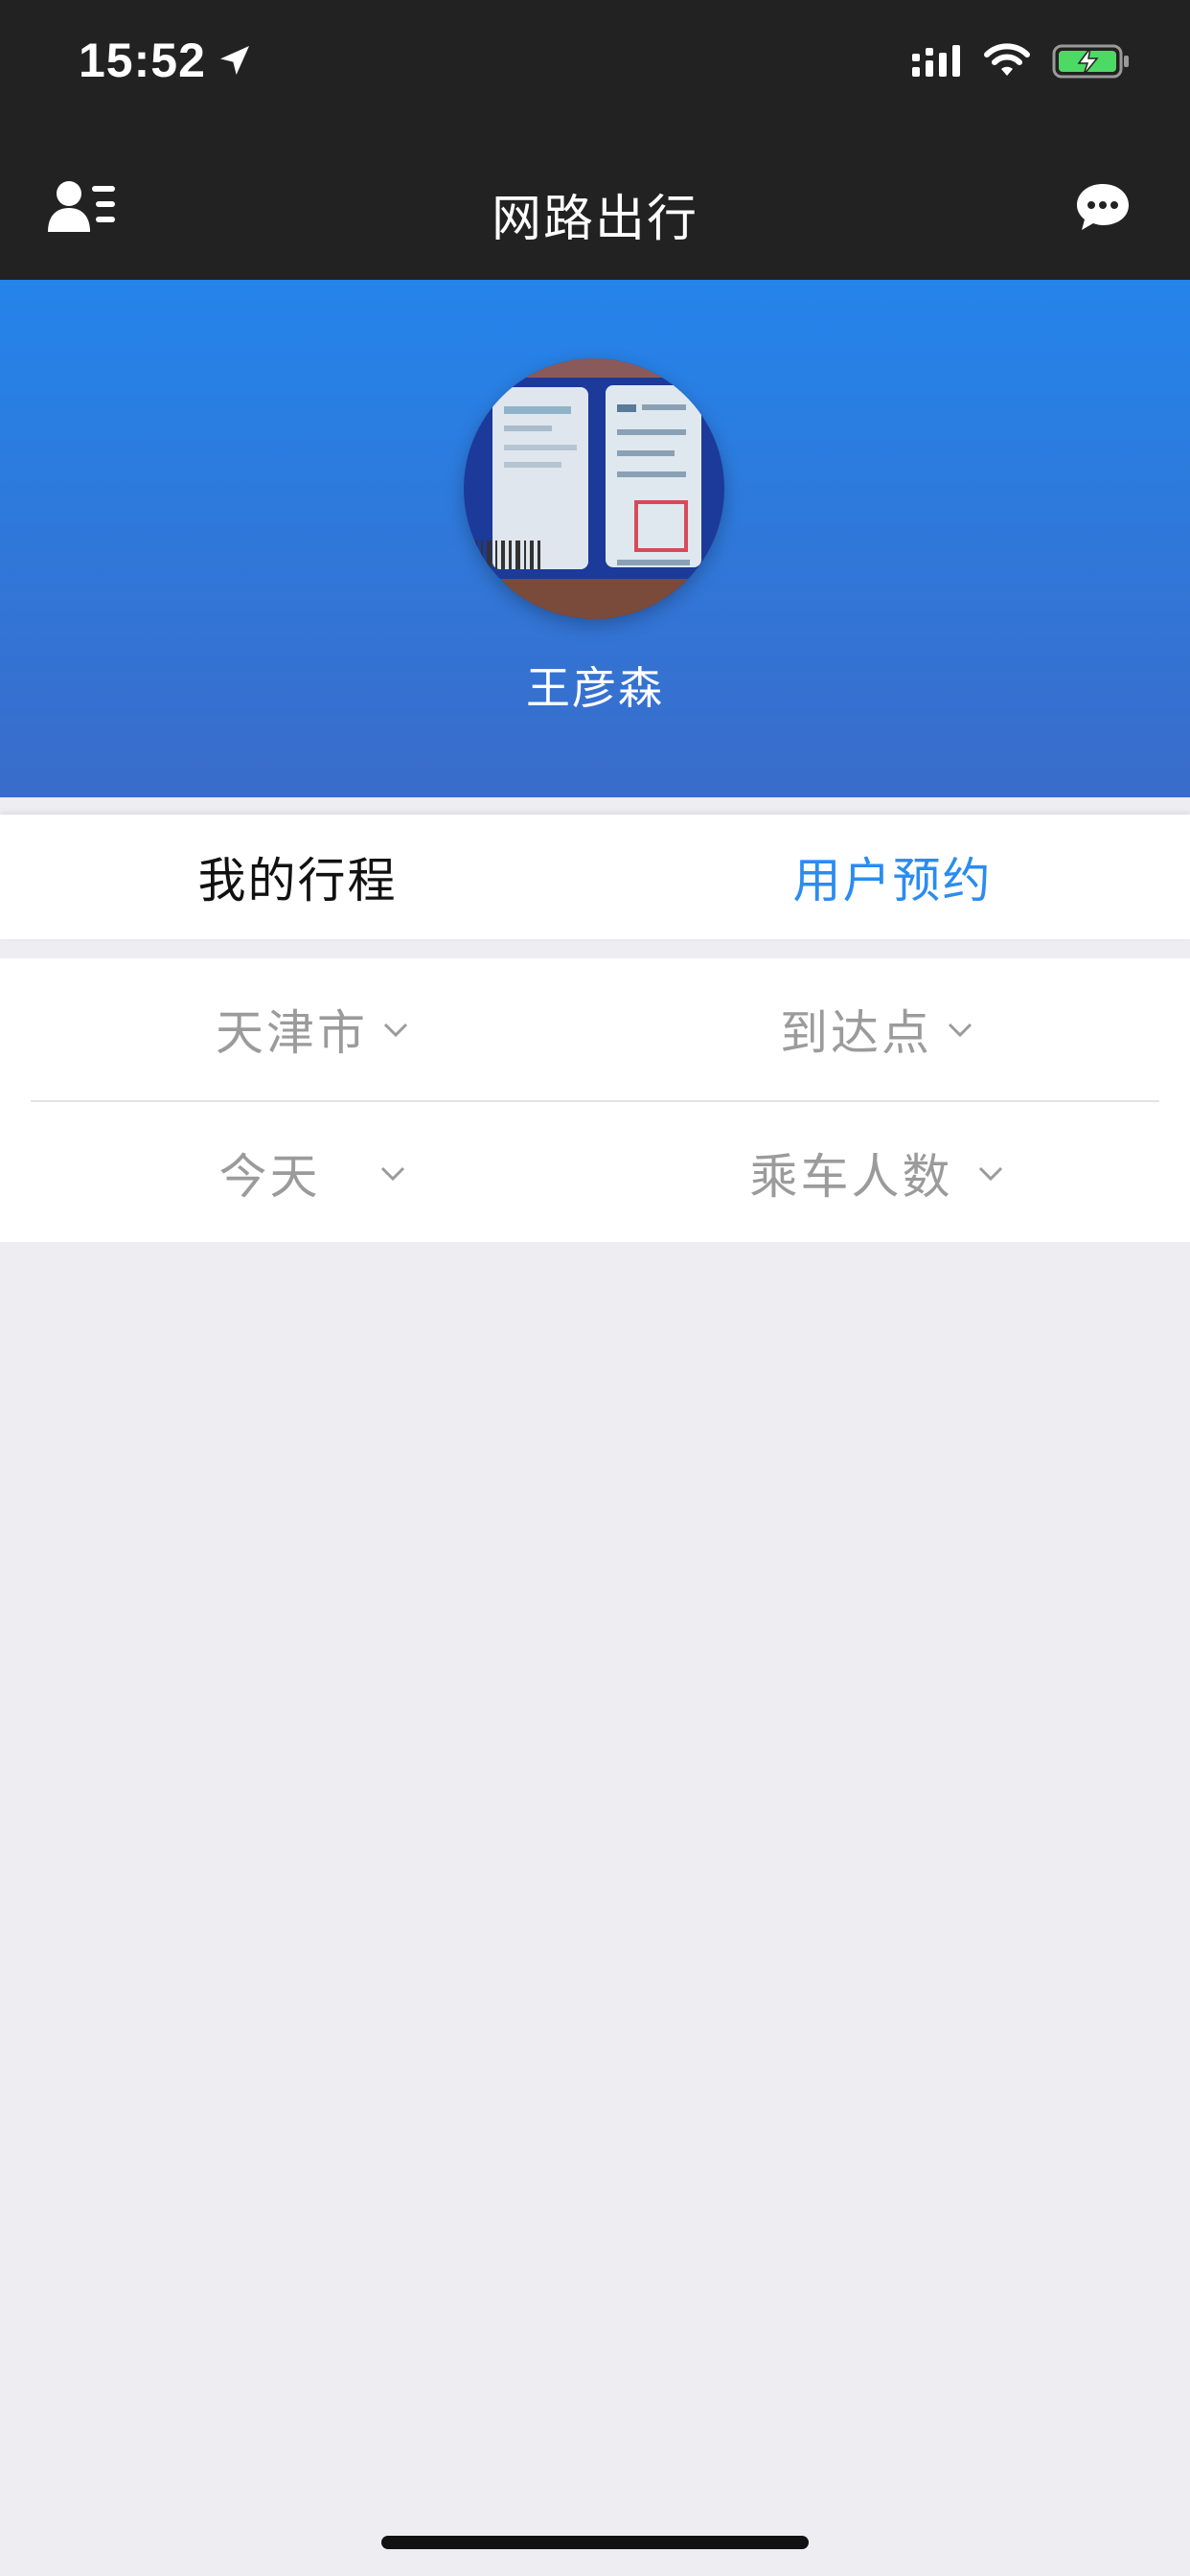 The width and height of the screenshot is (1190, 2576). Describe the element at coordinates (143, 60) in the screenshot. I see `time-text: 15:52` at that location.